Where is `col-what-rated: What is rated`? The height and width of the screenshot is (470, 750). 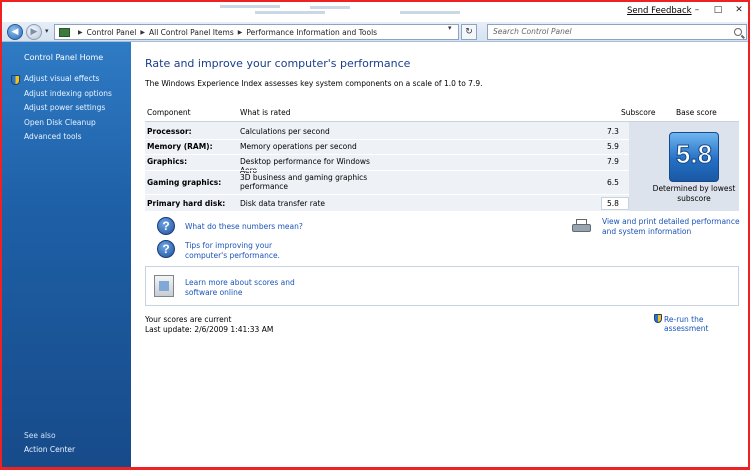 col-what-rated: What is rated is located at coordinates (265, 112).